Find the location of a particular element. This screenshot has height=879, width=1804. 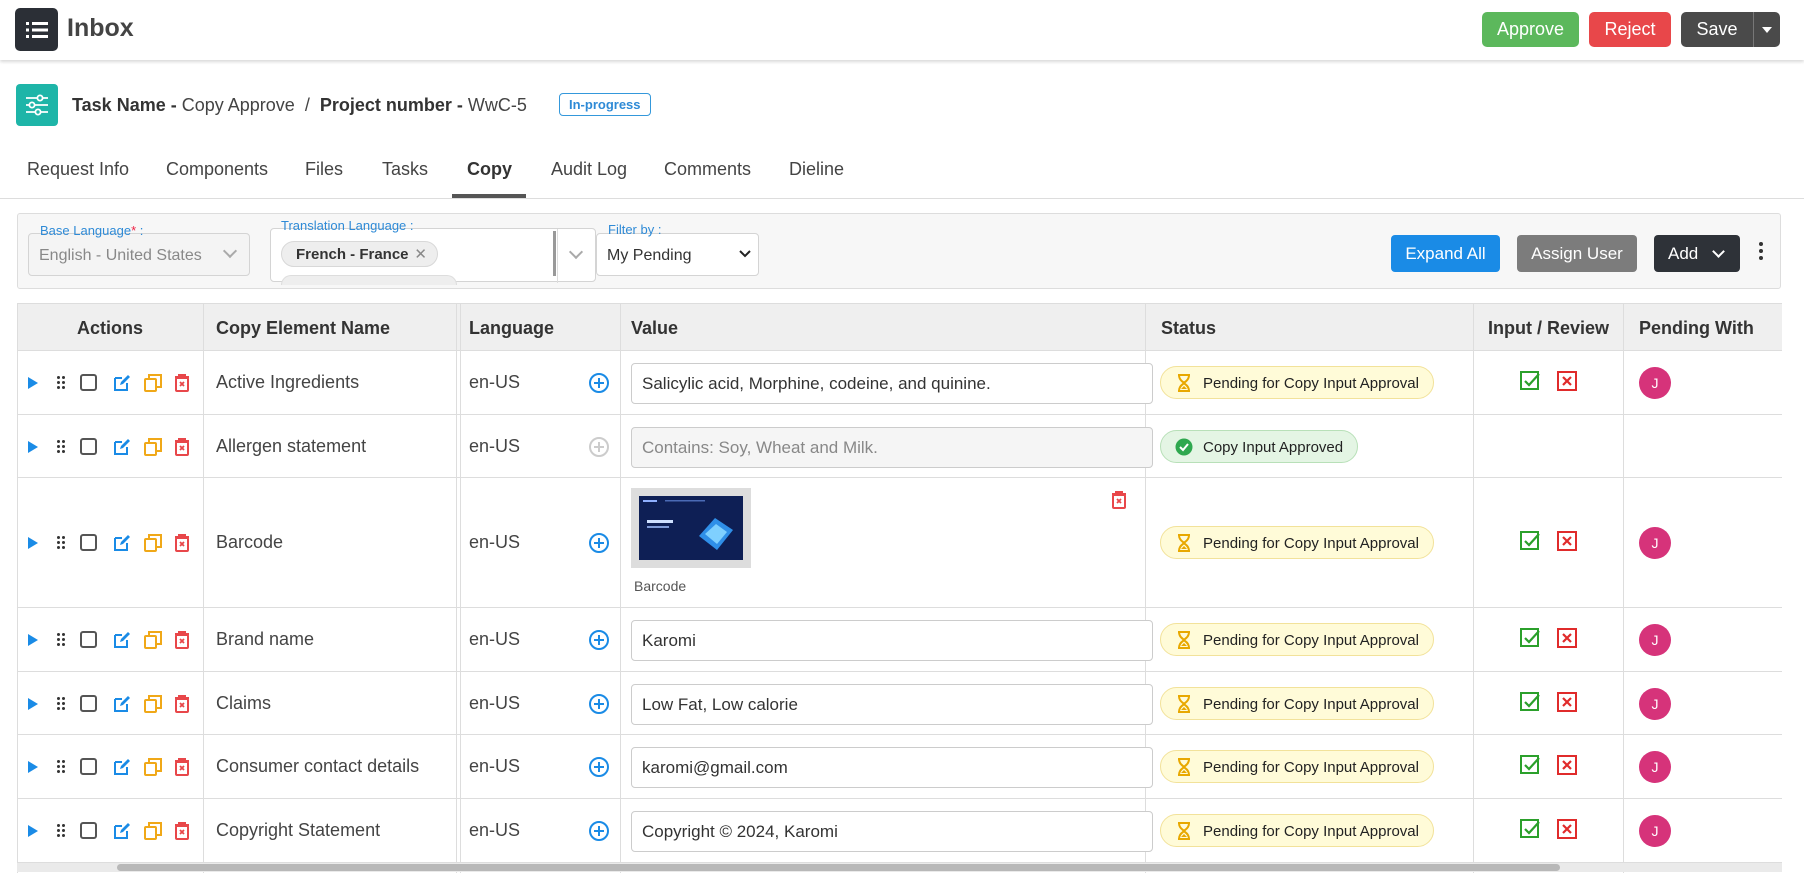

scrollbar is located at coordinates (554, 253).